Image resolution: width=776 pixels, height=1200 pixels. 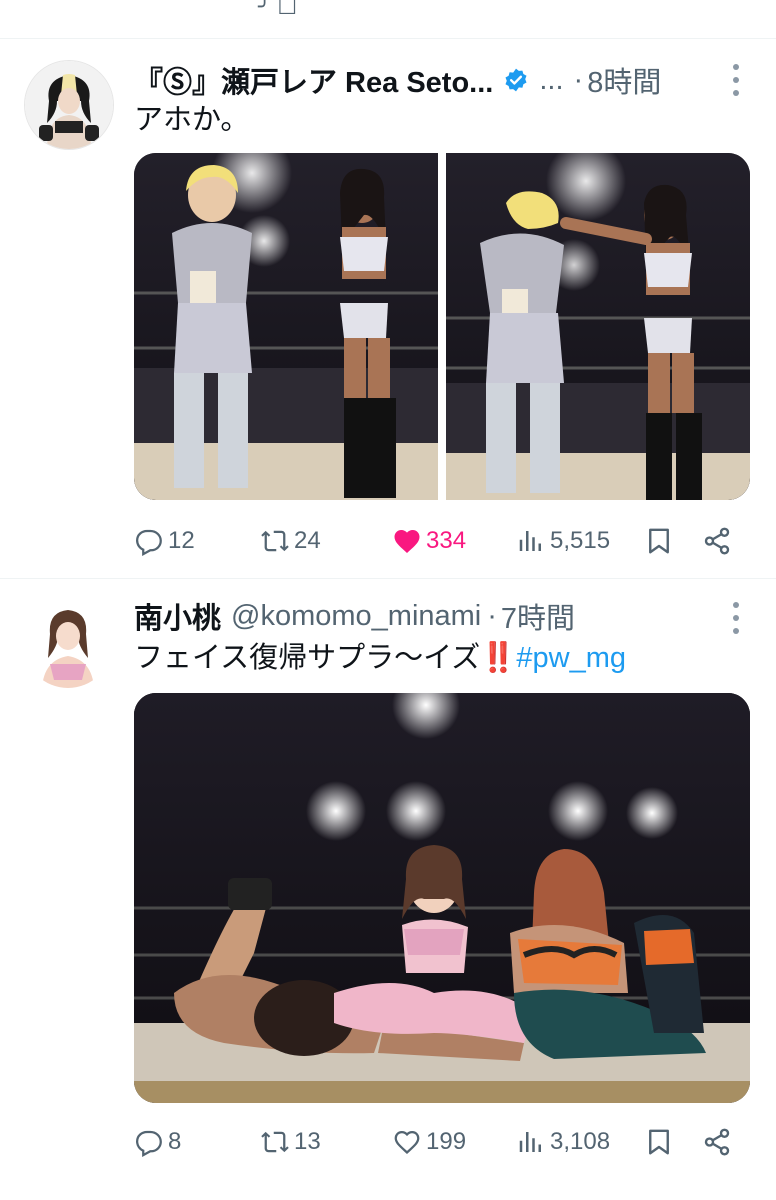 What do you see at coordinates (516, 80) in the screenshot?
I see `verified-badge-icon` at bounding box center [516, 80].